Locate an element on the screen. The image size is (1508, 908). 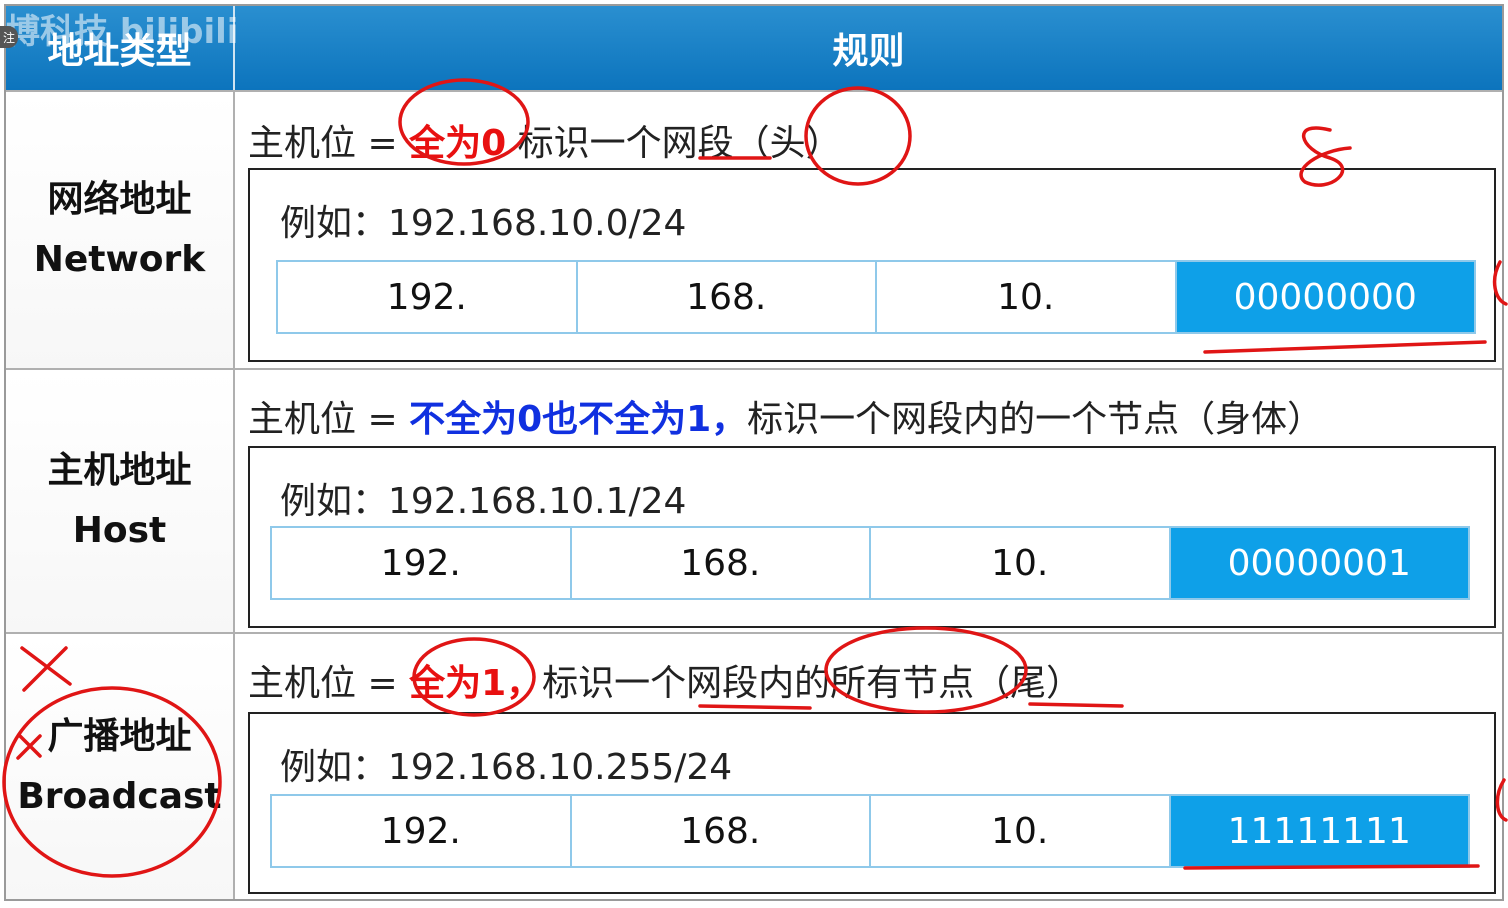
rule-text: 主机位 = 全为0 标识一个网段（头） is located at coordinates (545, 140).